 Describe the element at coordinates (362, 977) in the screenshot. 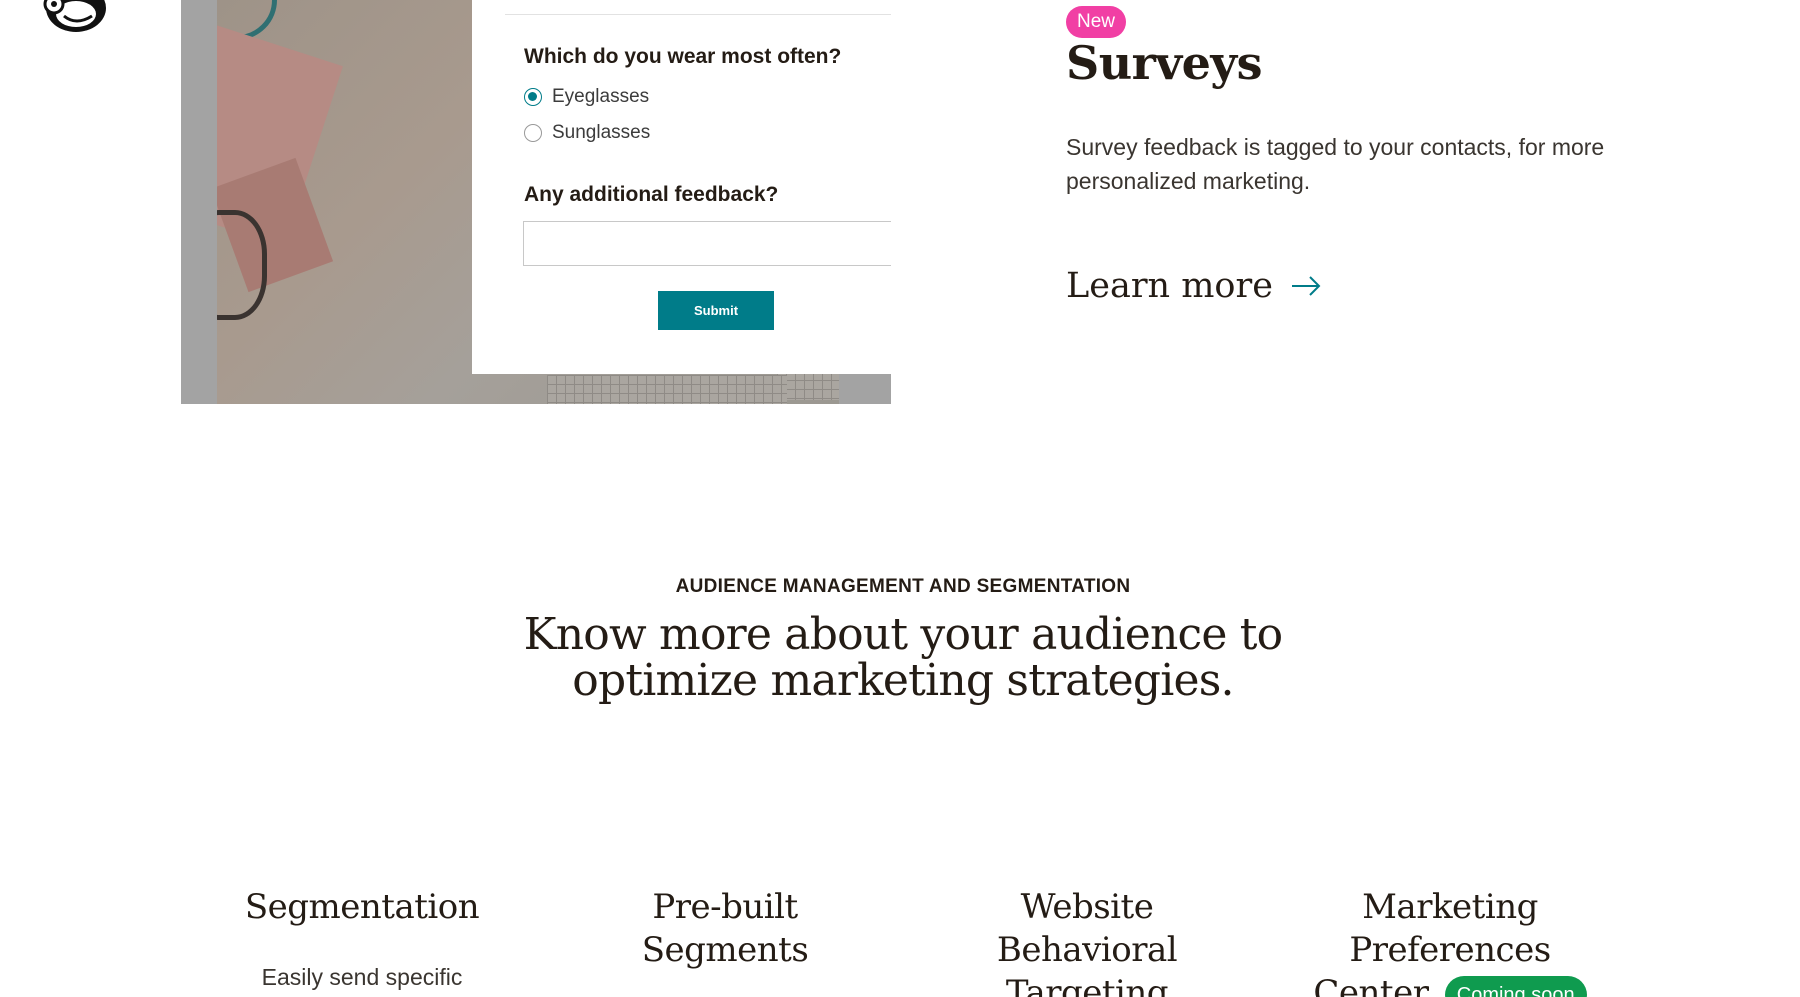

I see `feature-segmentation-description: Easily send specific` at that location.